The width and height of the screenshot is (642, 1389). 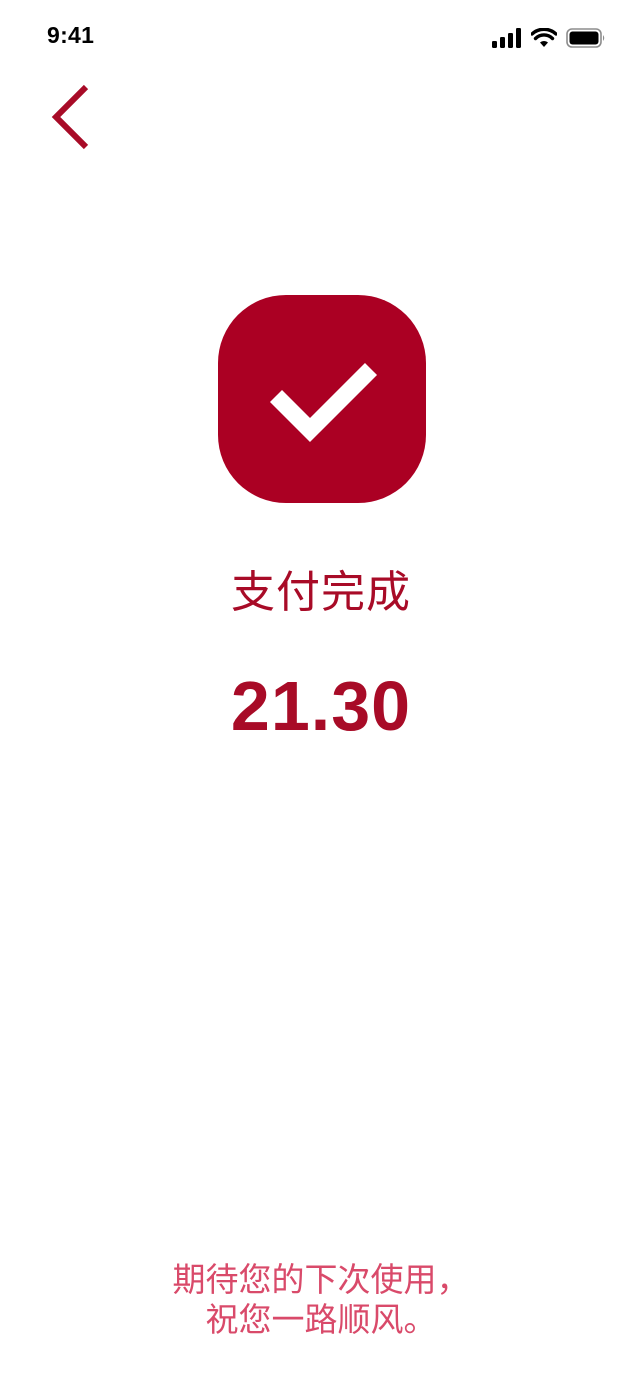 What do you see at coordinates (586, 38) in the screenshot?
I see `battery-icon` at bounding box center [586, 38].